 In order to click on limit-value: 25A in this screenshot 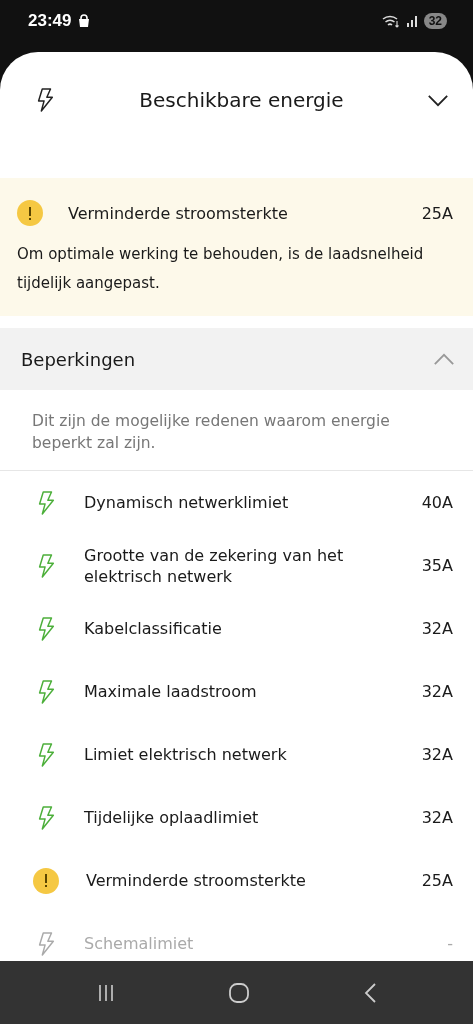, I will do `click(437, 880)`.